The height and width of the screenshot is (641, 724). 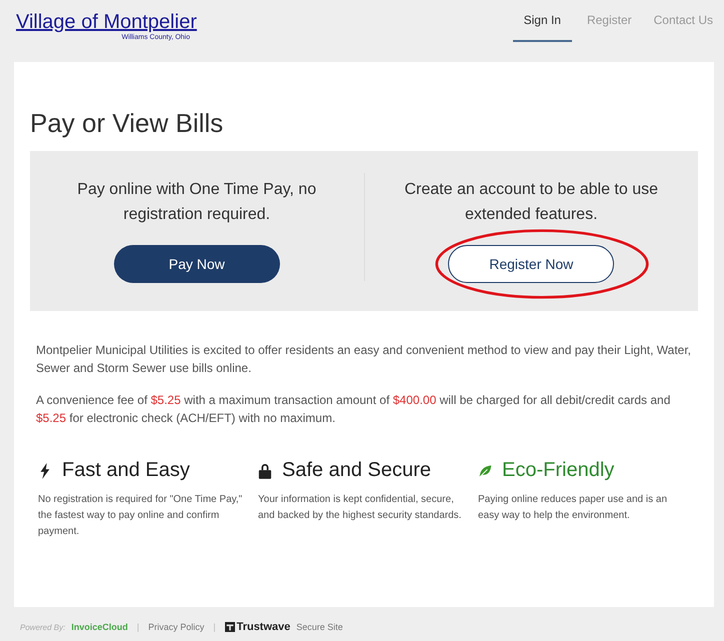 I want to click on info-paragraph: Montpelier Municipal Utilities is excited to offer residents an easy and convenient method to view and pay their Light, Water, Sewer and Storm Sewer use bills online., so click(x=364, y=359).